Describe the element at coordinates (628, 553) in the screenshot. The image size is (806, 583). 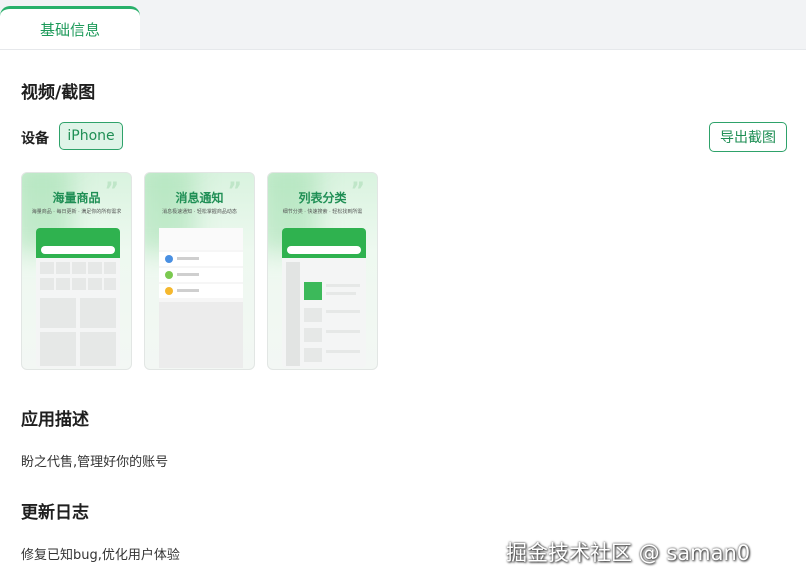
I see `watermark: 掘金技术社区 @ saman0` at that location.